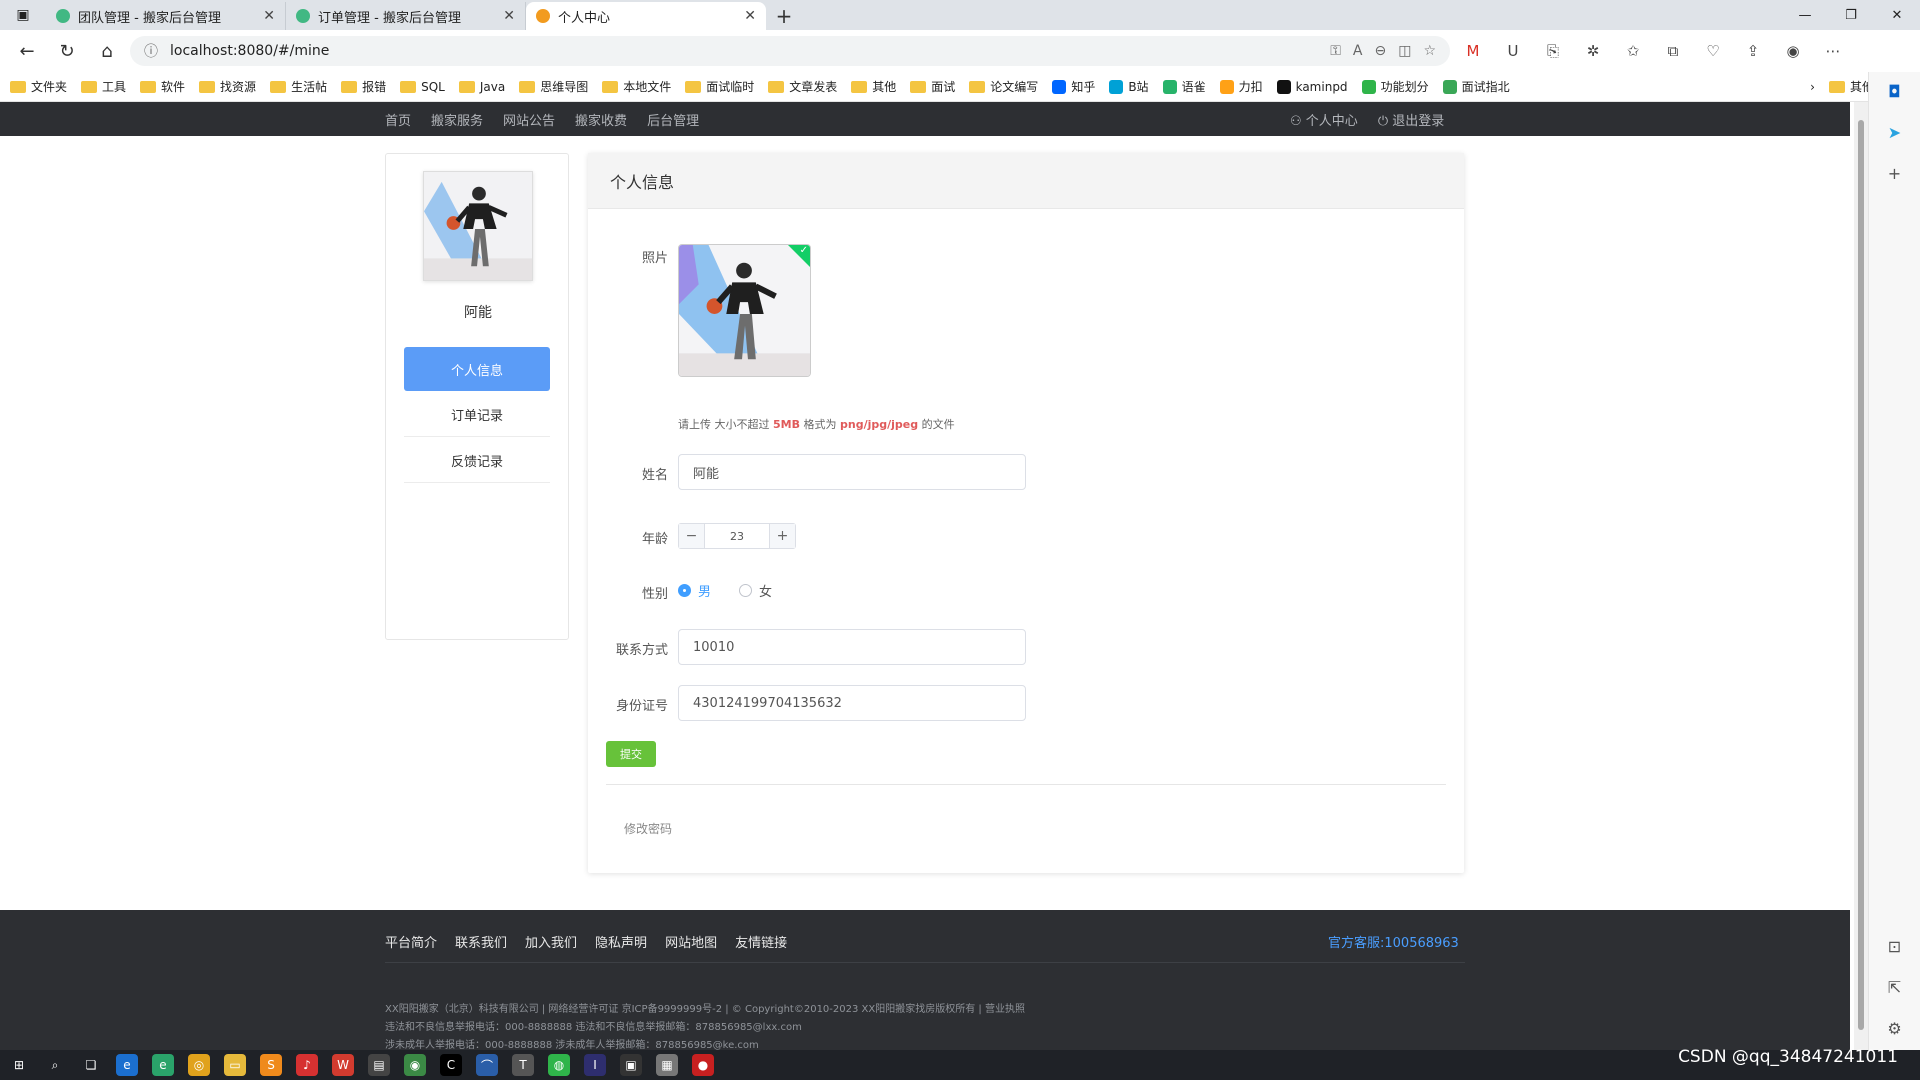 This screenshot has width=1920, height=1080. What do you see at coordinates (852, 472) in the screenshot?
I see `name-input: 阿能` at bounding box center [852, 472].